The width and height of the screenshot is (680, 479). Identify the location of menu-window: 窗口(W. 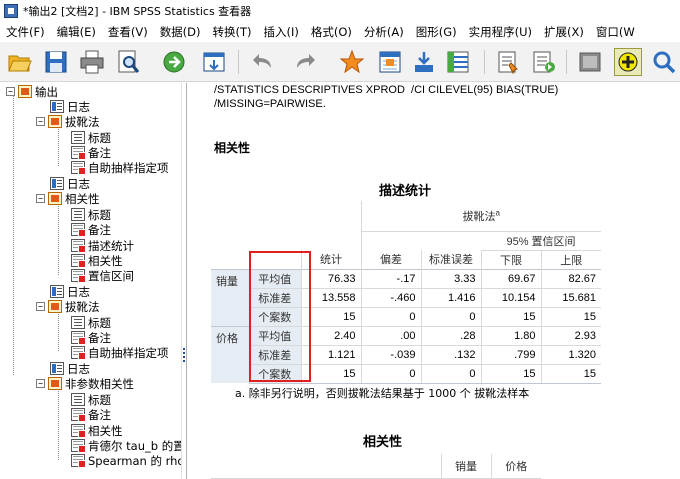
(615, 32).